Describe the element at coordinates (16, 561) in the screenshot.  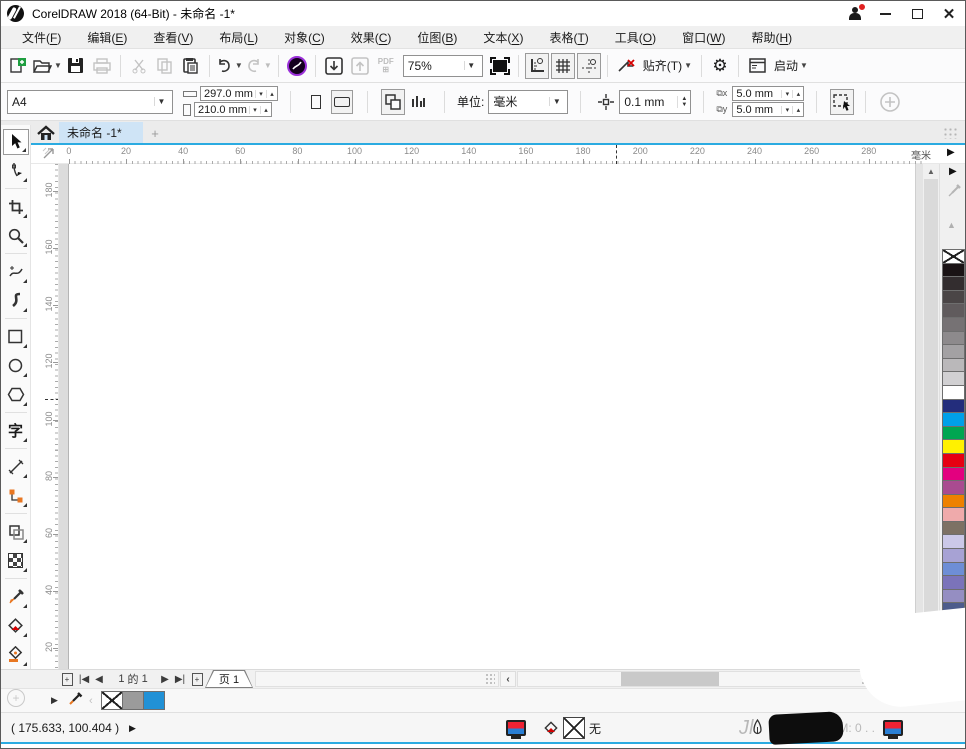
I see `transparency-tool` at that location.